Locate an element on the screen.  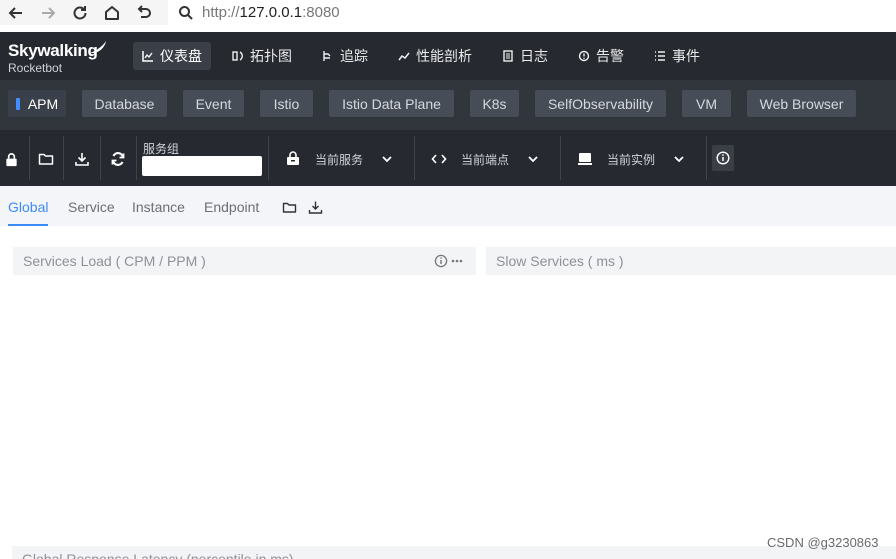
browser-toolbar: http://127.0.0.1:8080 is located at coordinates (448, 12).